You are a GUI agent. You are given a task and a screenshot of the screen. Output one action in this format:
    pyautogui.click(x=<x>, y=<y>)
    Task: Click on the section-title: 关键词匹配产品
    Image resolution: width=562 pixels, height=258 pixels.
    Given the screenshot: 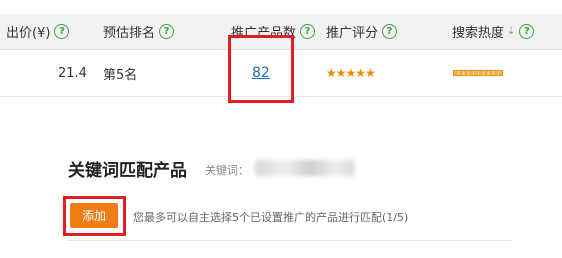 What is the action you would take?
    pyautogui.click(x=127, y=171)
    